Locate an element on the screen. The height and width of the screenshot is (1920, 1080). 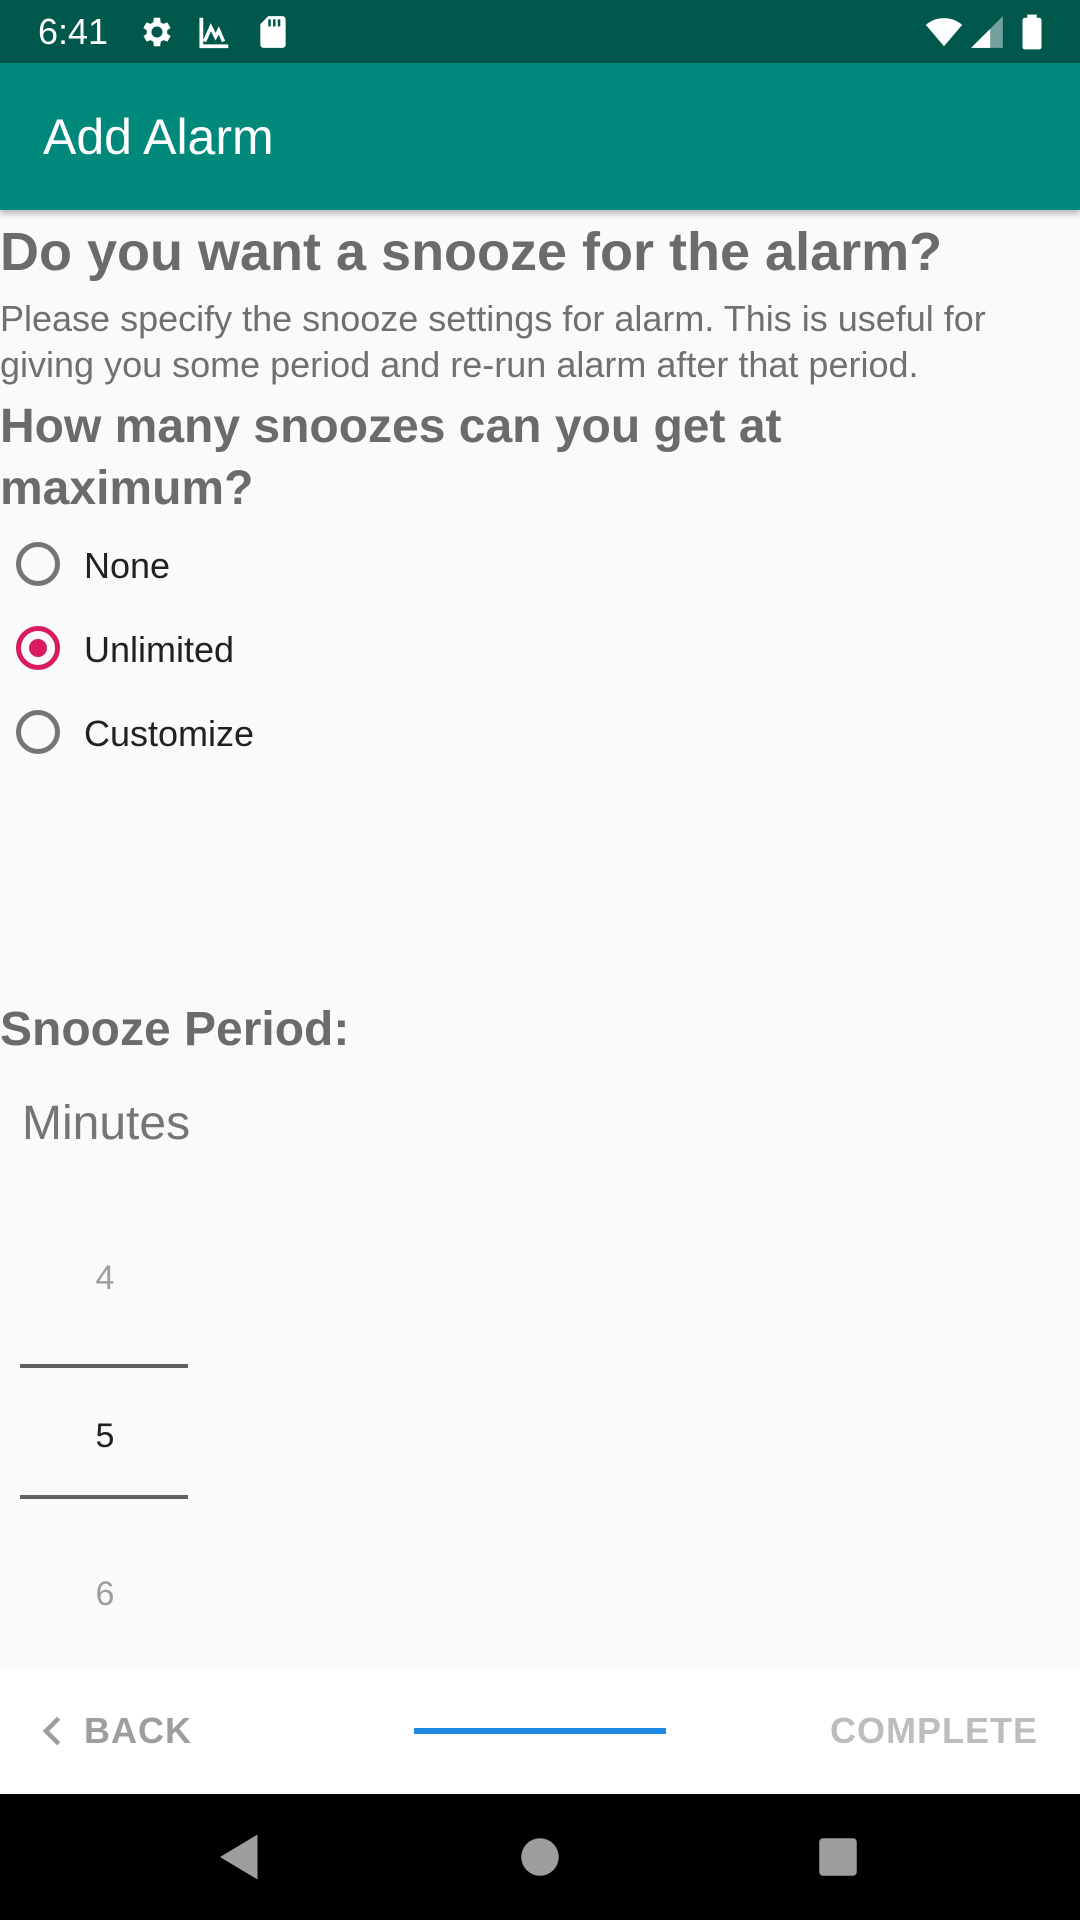
back-triangle-icon is located at coordinates (240, 1857).